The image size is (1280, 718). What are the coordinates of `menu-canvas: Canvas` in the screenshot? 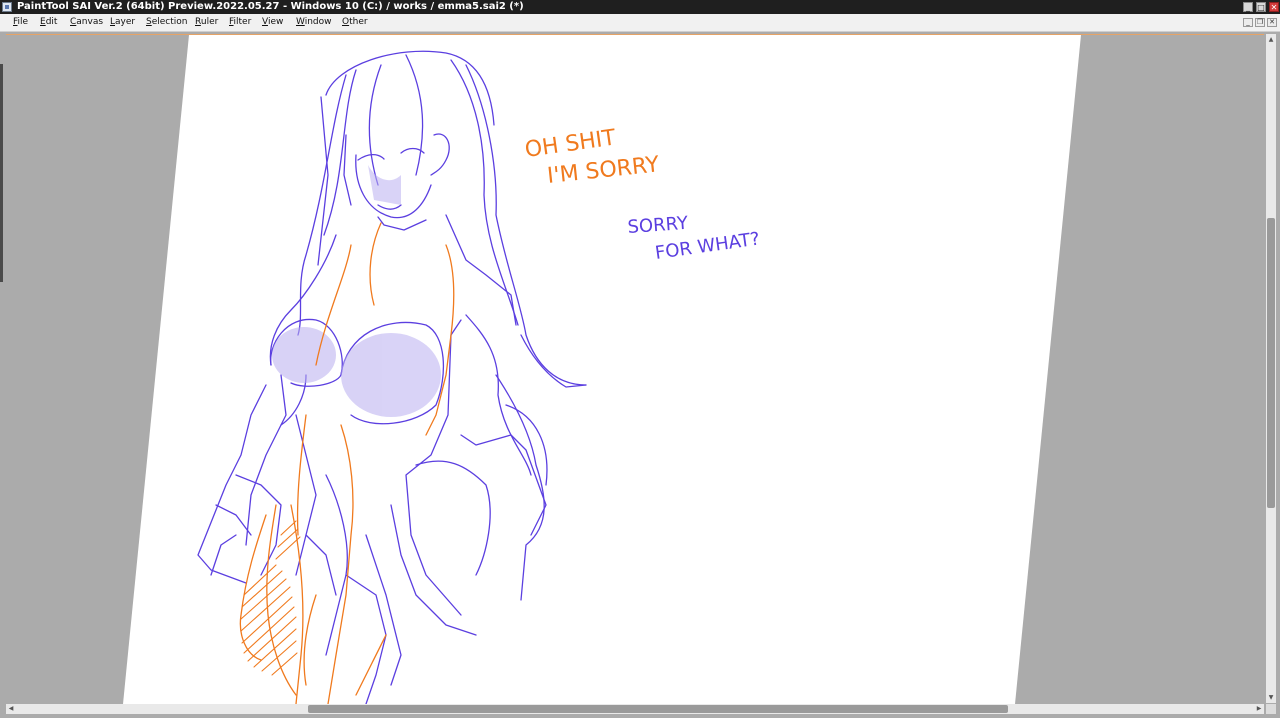 It's located at (86, 22).